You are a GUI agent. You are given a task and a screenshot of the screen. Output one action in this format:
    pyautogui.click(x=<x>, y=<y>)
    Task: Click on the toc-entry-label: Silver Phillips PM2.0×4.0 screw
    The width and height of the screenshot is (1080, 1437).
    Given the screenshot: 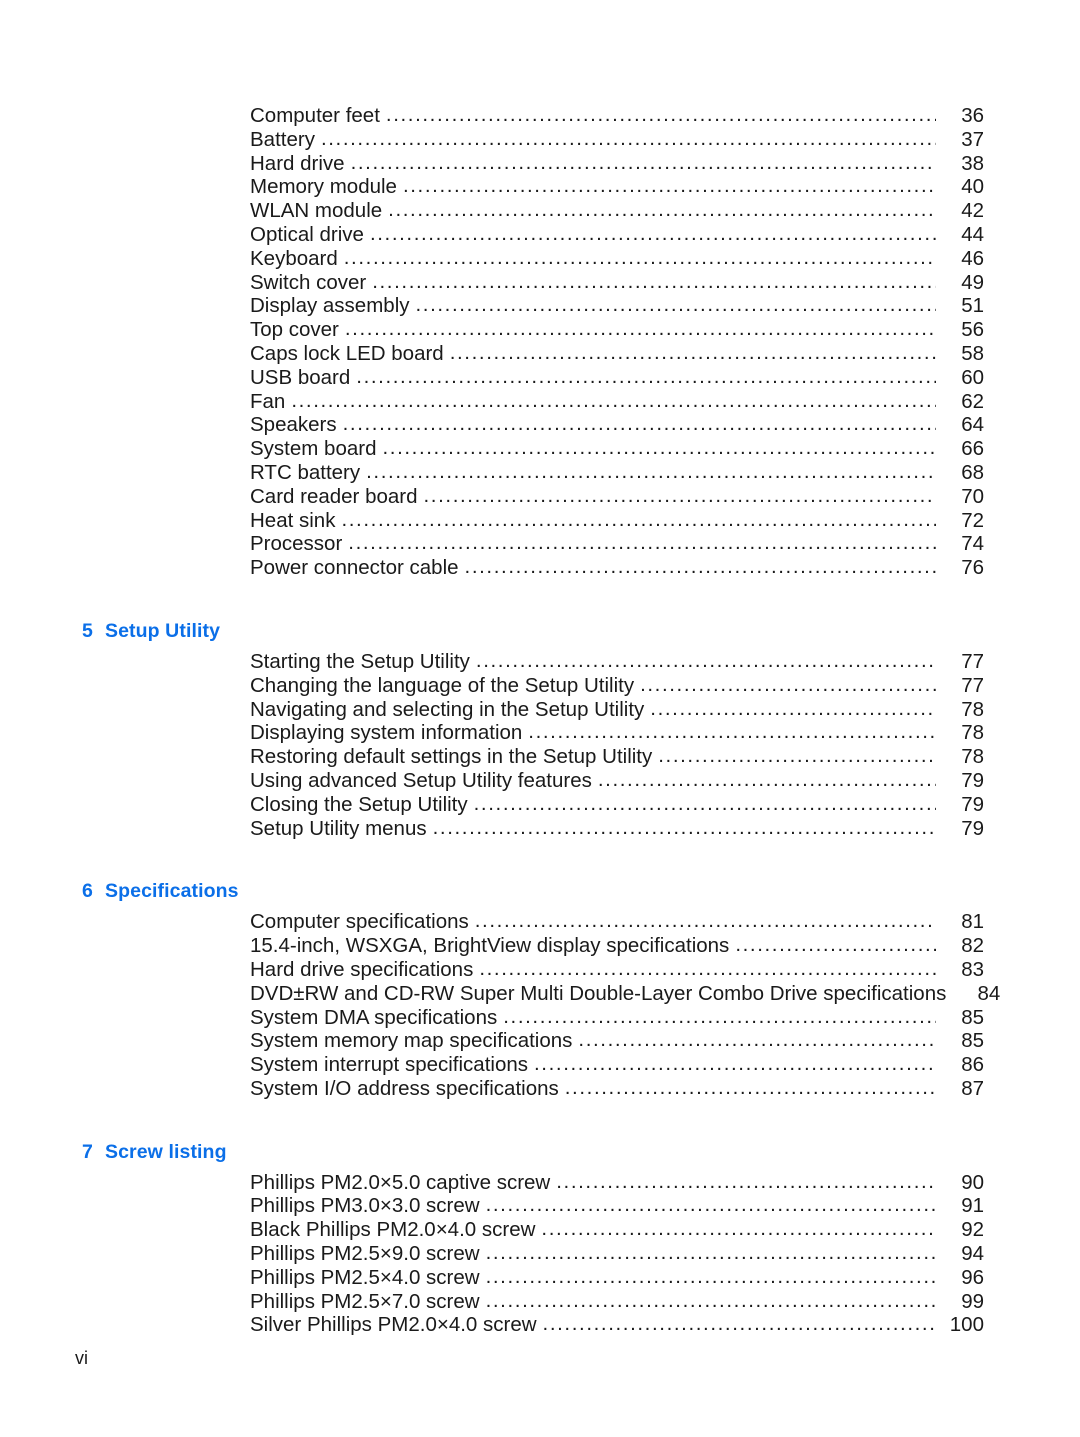 What is the action you would take?
    pyautogui.click(x=393, y=1325)
    